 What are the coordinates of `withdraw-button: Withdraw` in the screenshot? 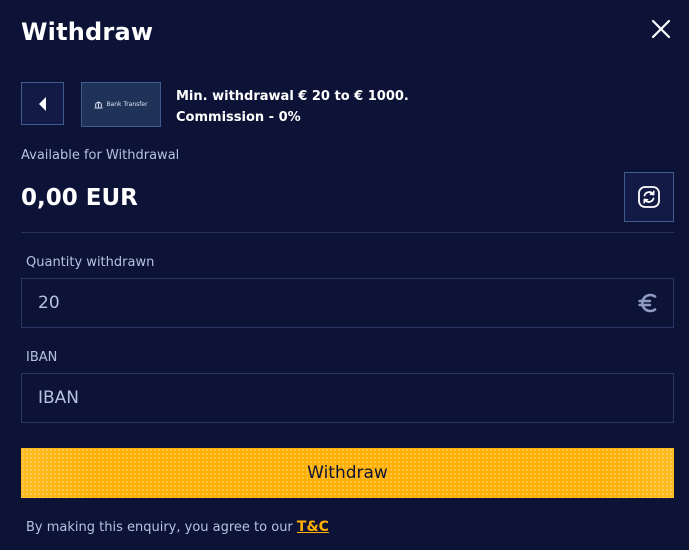 It's located at (347, 473).